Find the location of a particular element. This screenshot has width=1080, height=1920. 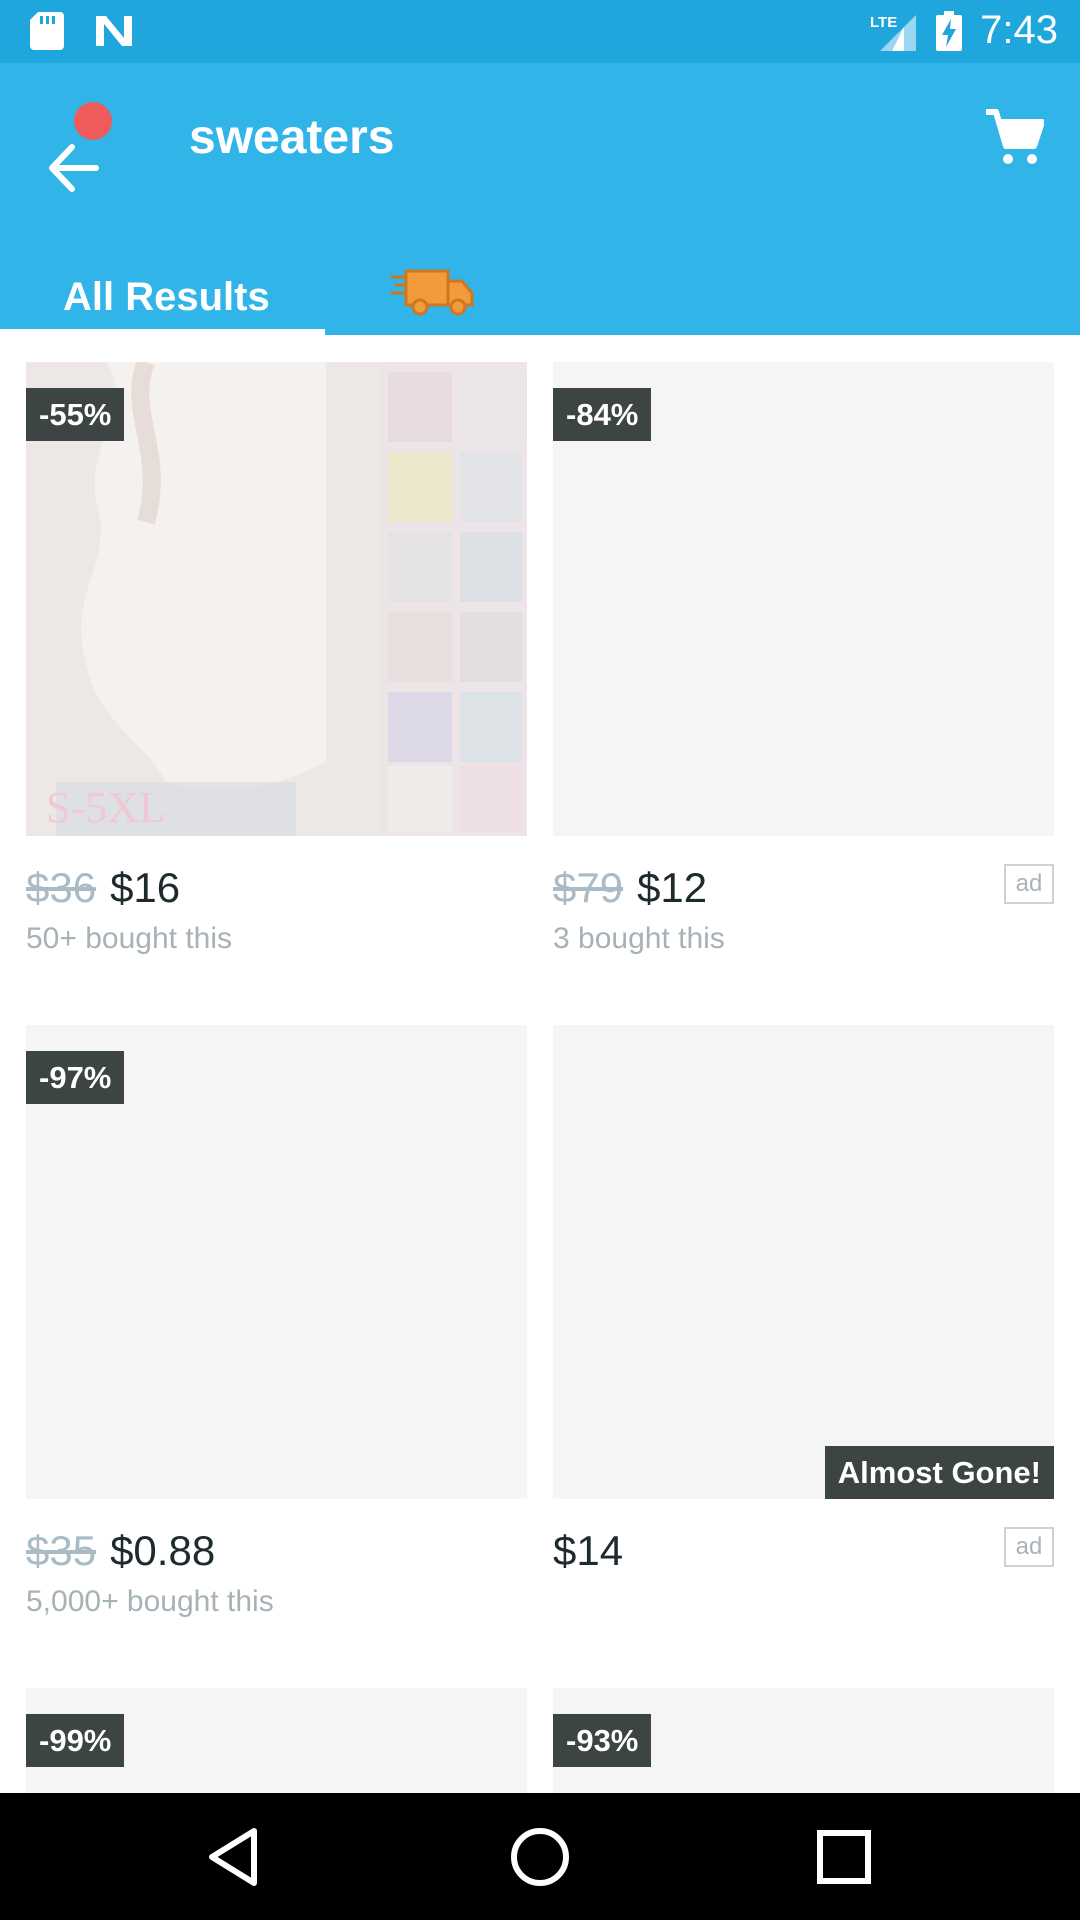

tab-label: All Results is located at coordinates (166, 297).